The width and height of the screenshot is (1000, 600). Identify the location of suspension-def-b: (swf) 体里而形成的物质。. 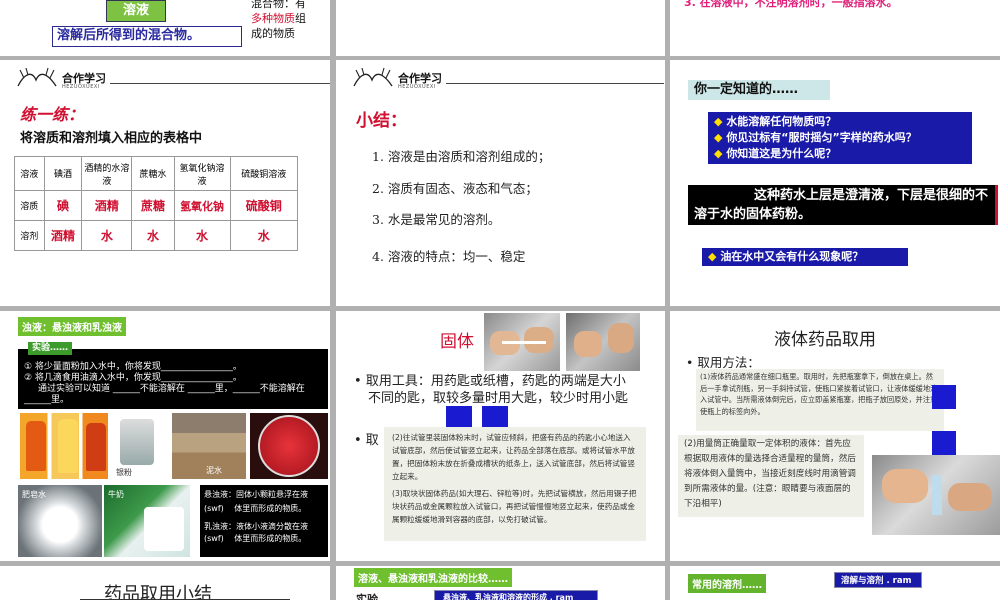
(255, 508).